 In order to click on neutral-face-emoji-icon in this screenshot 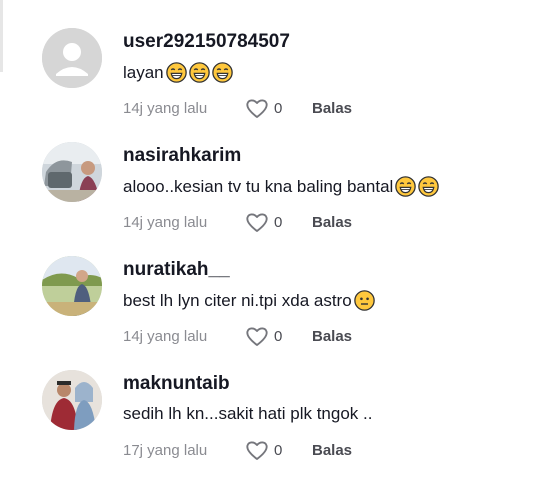, I will do `click(364, 300)`.